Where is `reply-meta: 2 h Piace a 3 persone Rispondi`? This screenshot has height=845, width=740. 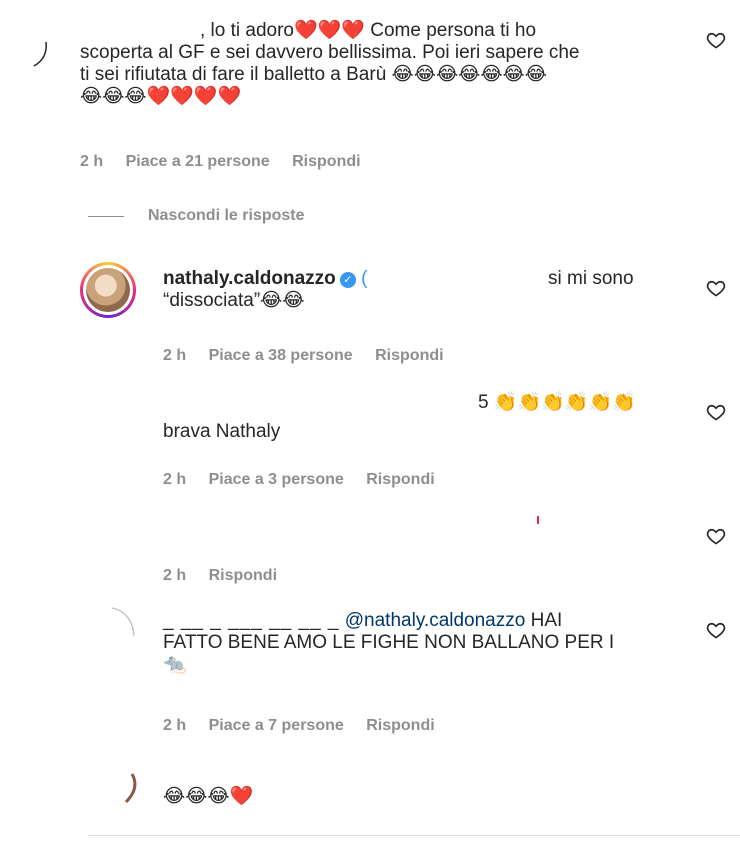
reply-meta: 2 h Piace a 3 persone Rispondi is located at coordinates (308, 480).